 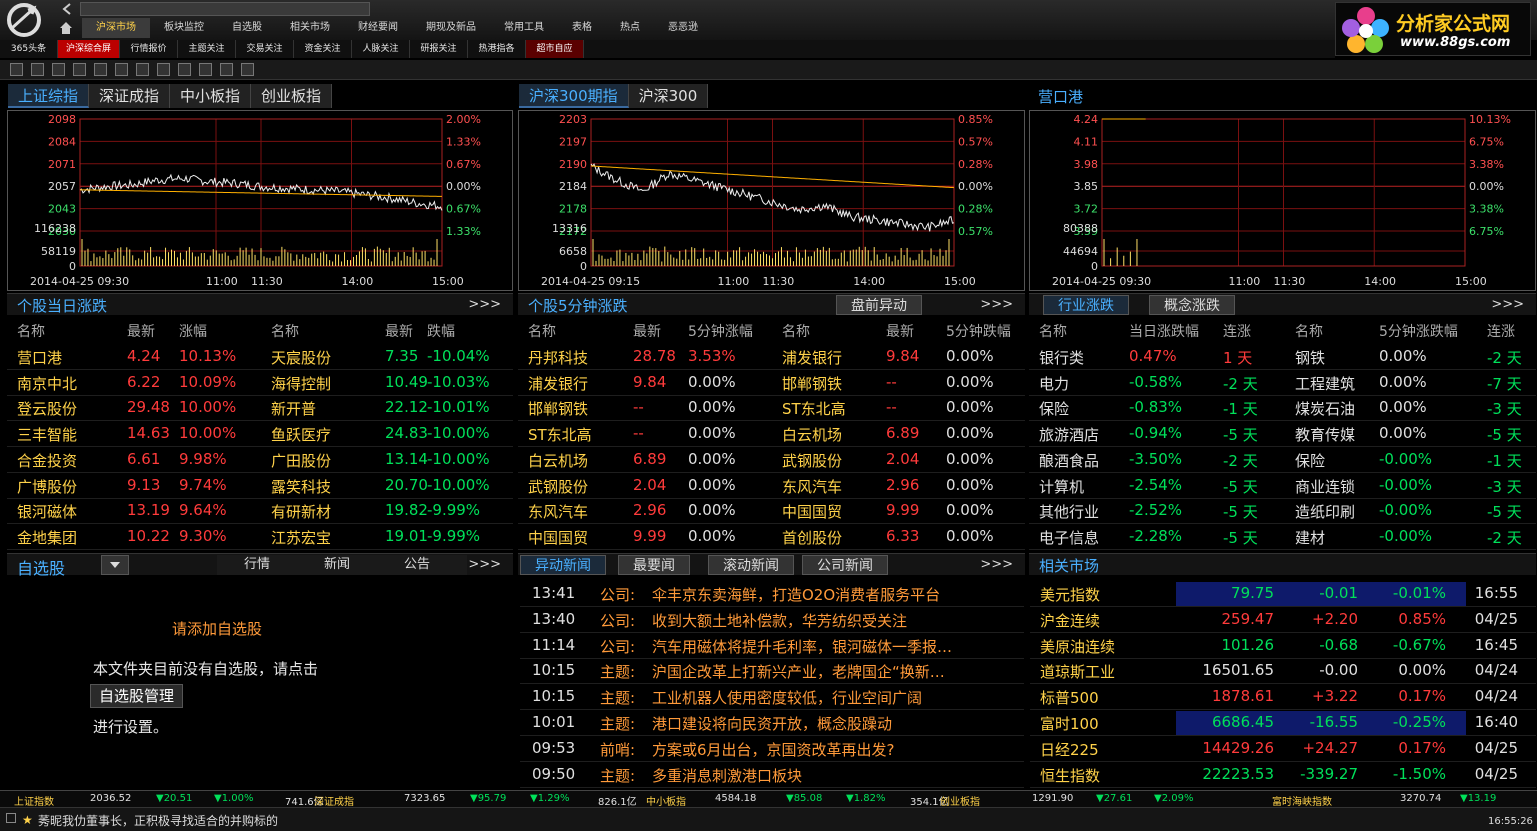 I want to click on stock-name: 有研新材, so click(x=301, y=511).